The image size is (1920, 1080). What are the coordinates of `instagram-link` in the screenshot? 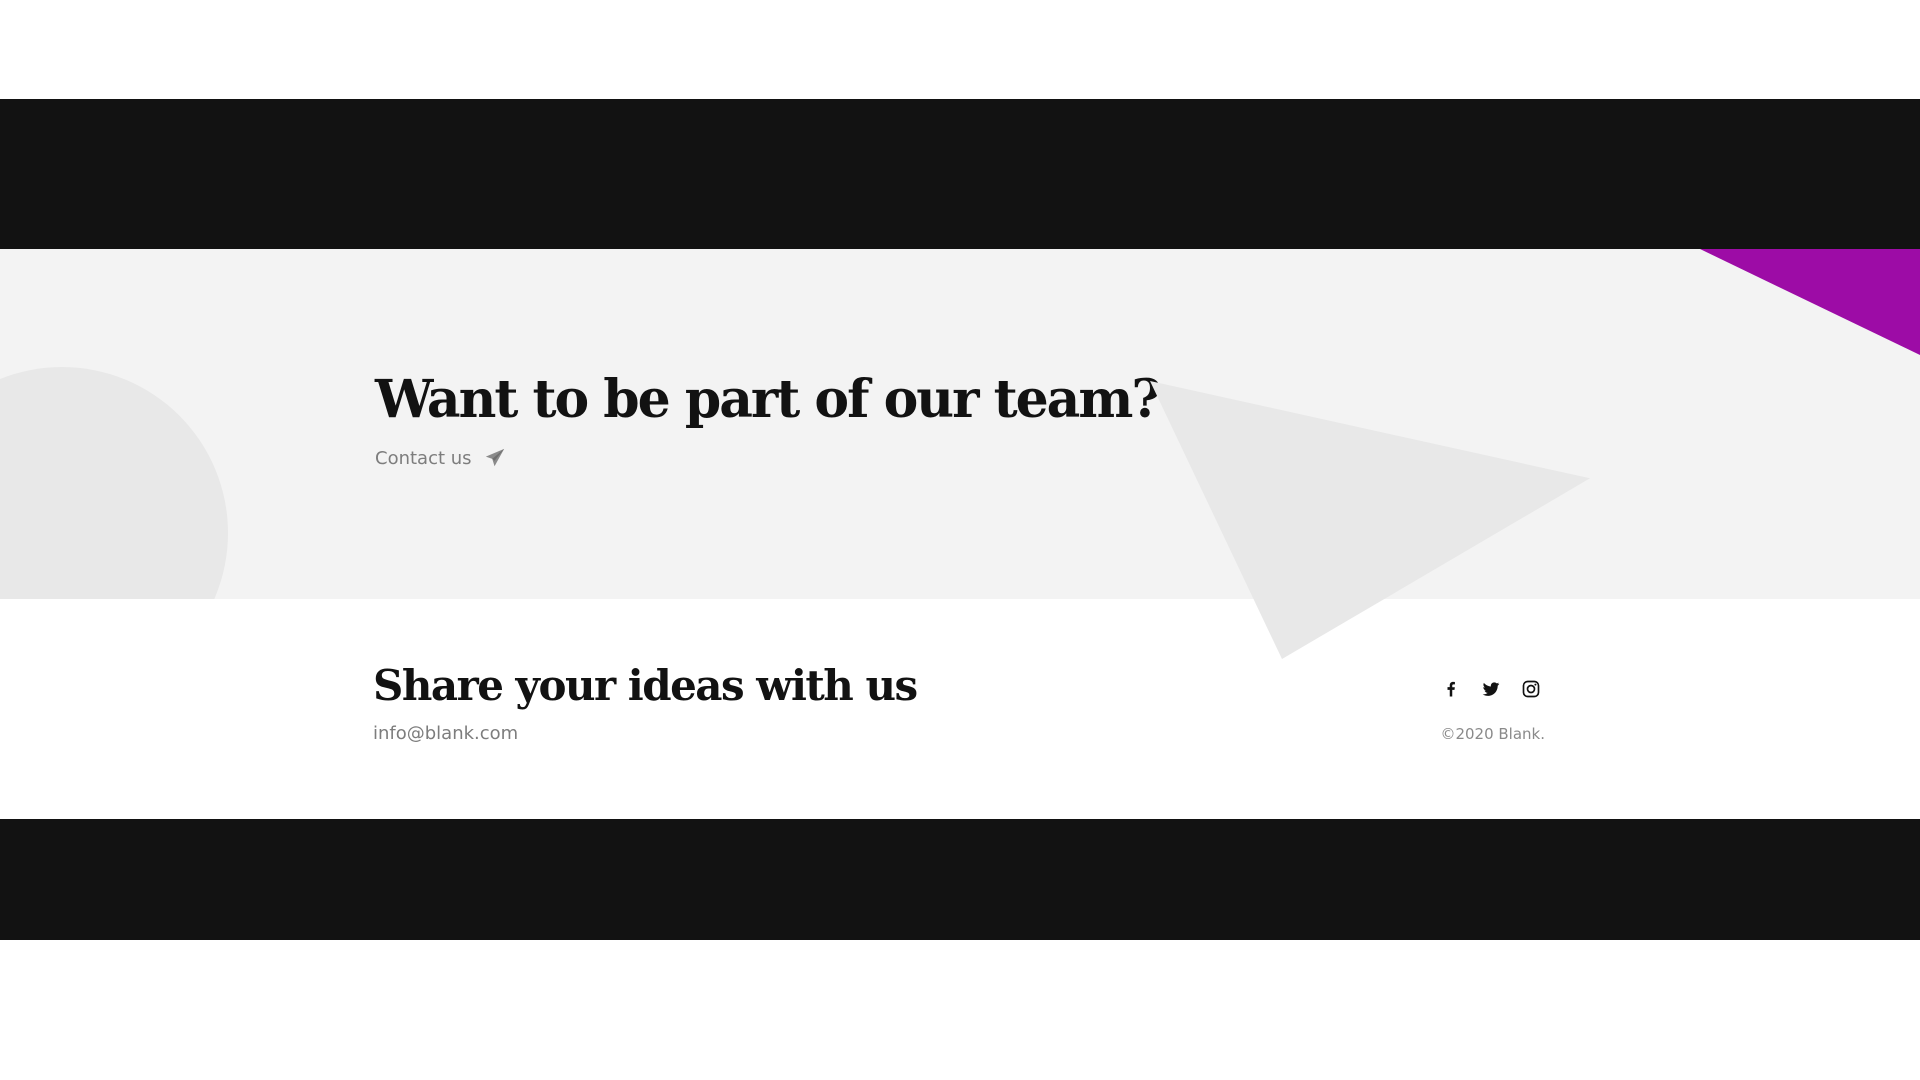 It's located at (1531, 689).